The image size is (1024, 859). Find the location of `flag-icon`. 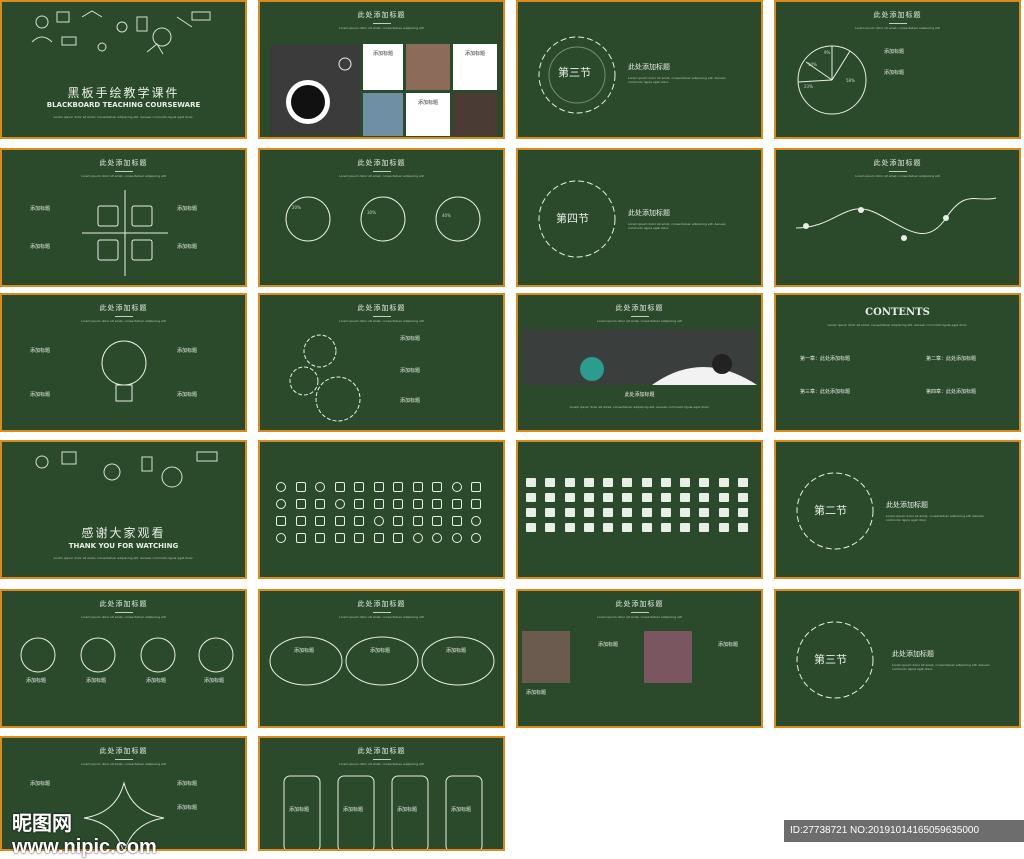

flag-icon is located at coordinates (339, 521).